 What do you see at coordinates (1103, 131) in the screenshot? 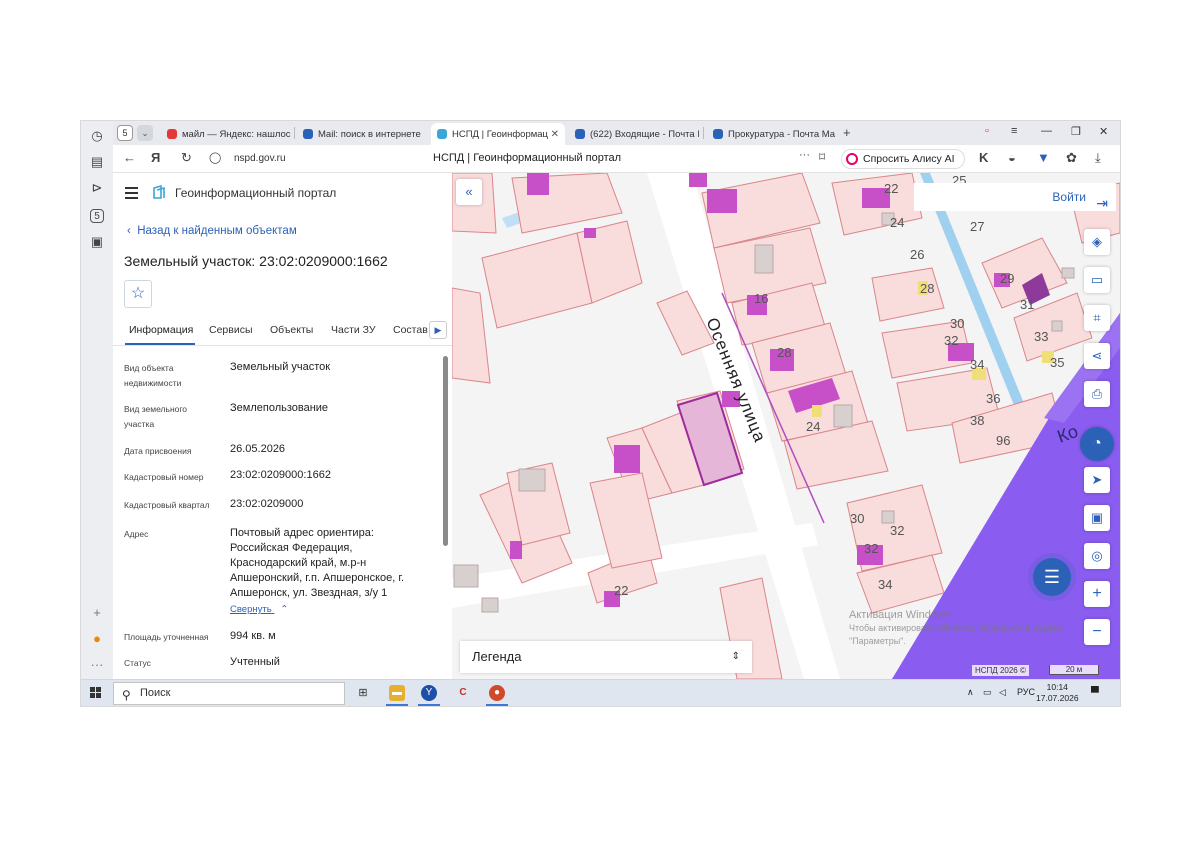
I see `window-close-icon: ✕` at bounding box center [1103, 131].